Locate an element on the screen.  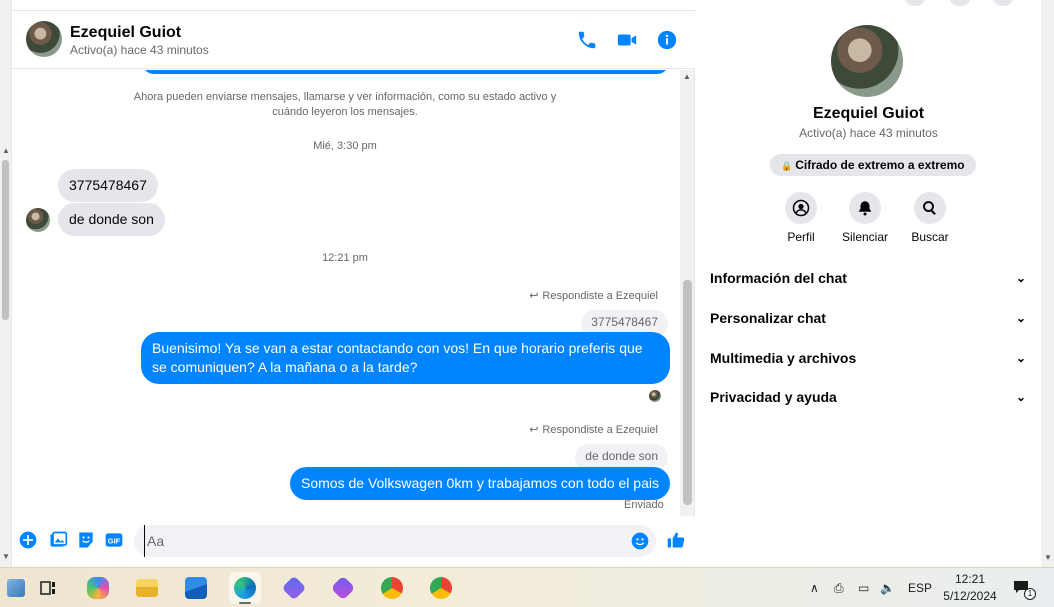
search-label: Buscar is located at coordinates (930, 237).